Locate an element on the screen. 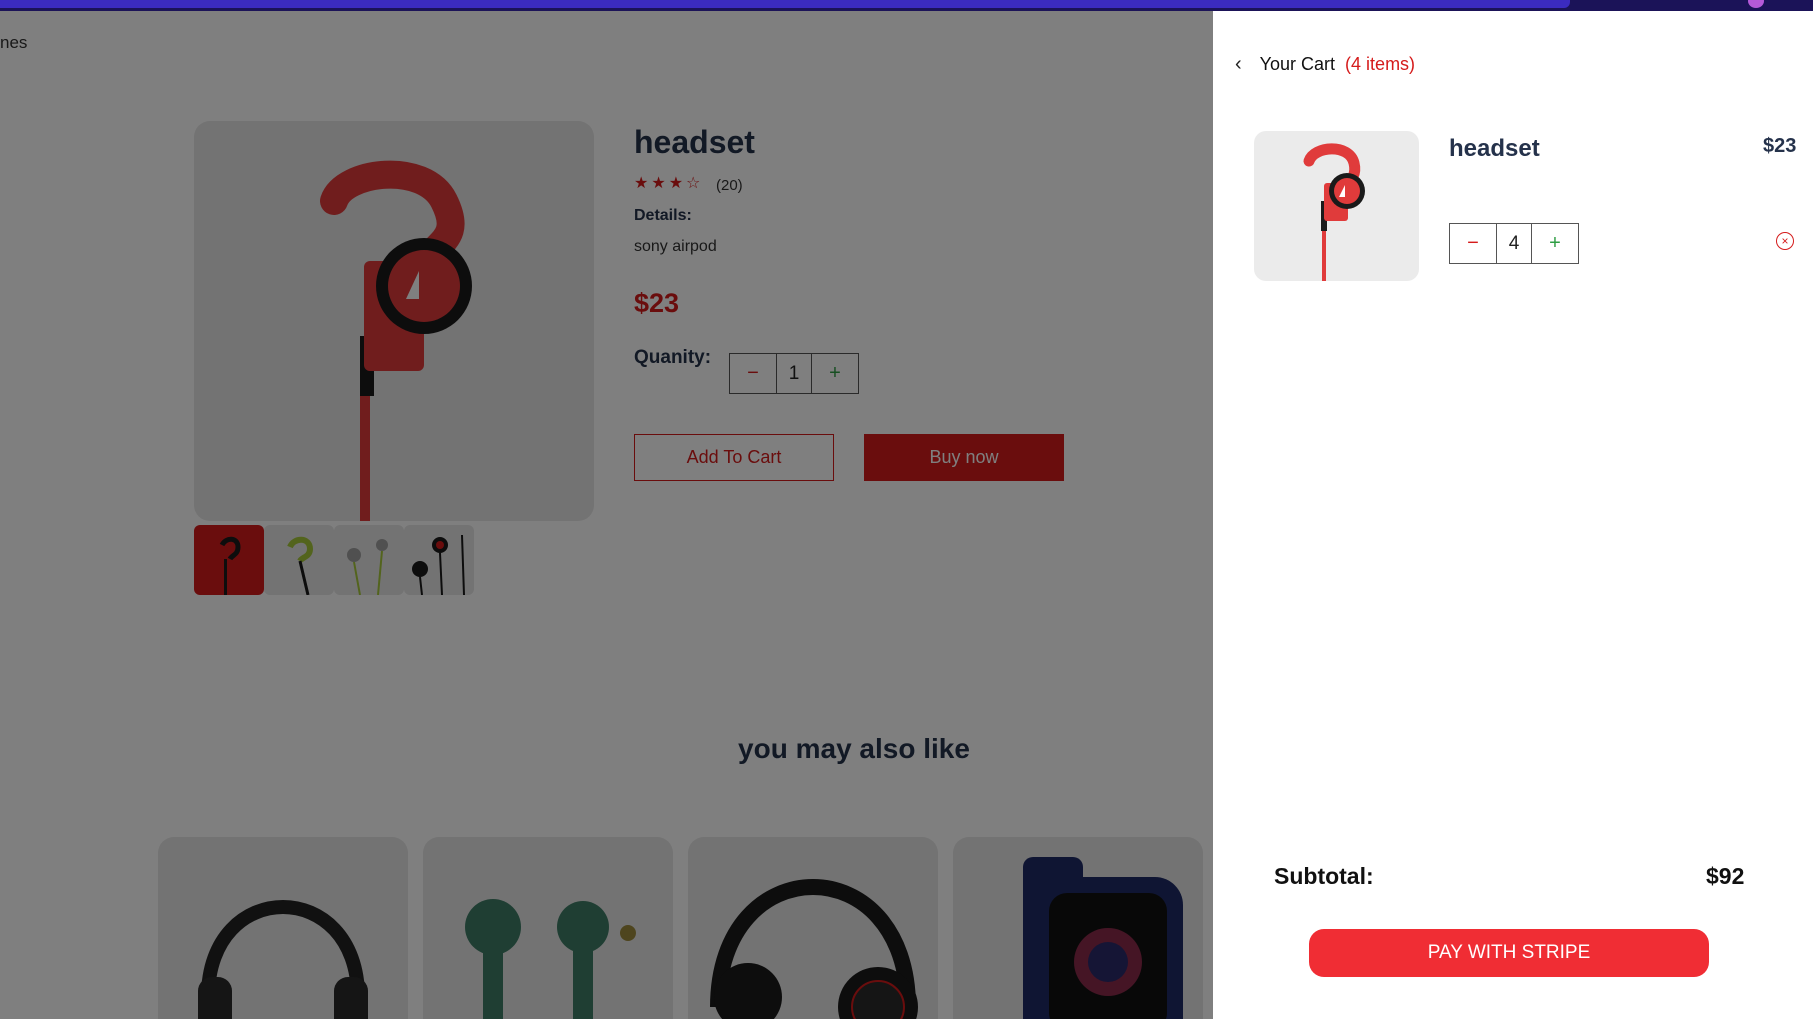  close-circle-icon: × is located at coordinates (1785, 241).